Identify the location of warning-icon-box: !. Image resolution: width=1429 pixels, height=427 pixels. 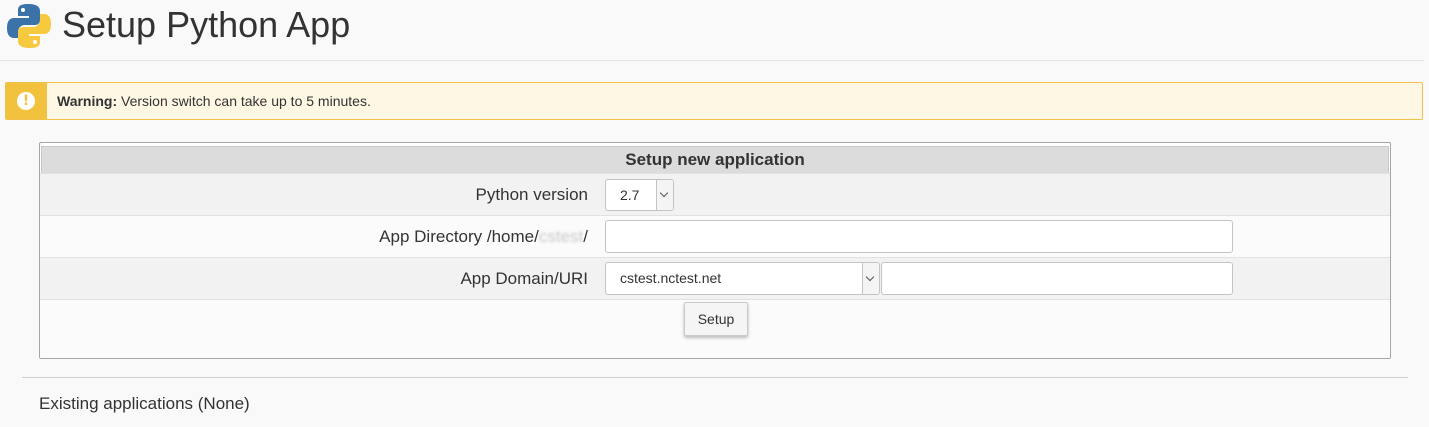
(26, 101).